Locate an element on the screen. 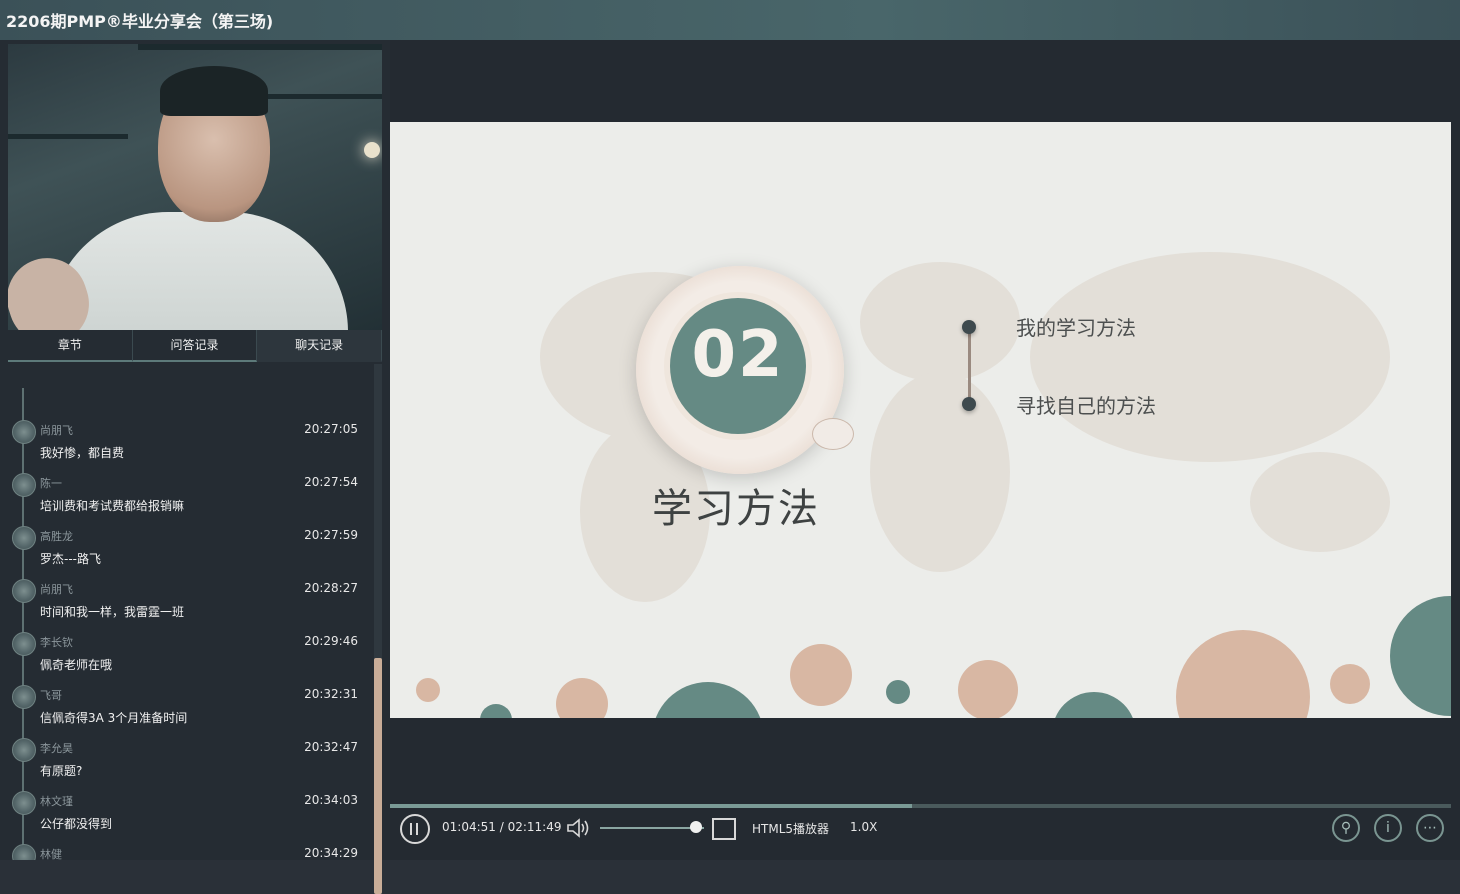 This screenshot has height=894, width=1460. chat-time: 20:32:47 is located at coordinates (331, 747).